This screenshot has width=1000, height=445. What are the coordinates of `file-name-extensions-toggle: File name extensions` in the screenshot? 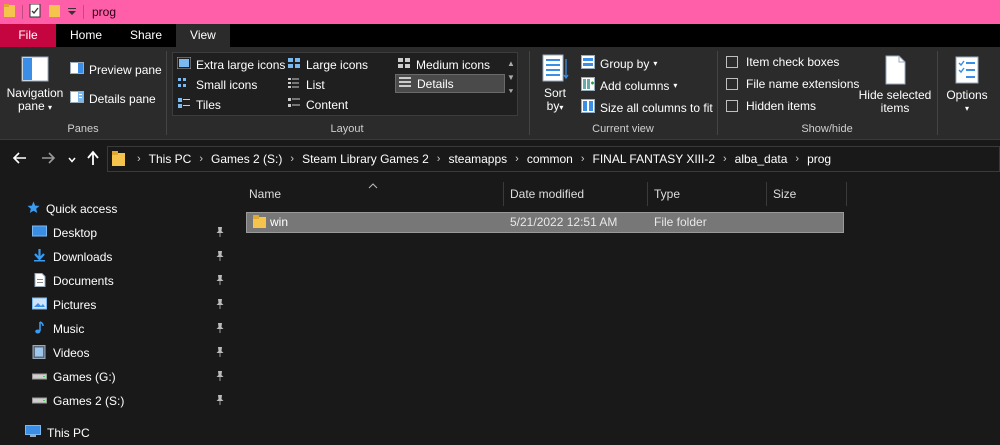 It's located at (792, 84).